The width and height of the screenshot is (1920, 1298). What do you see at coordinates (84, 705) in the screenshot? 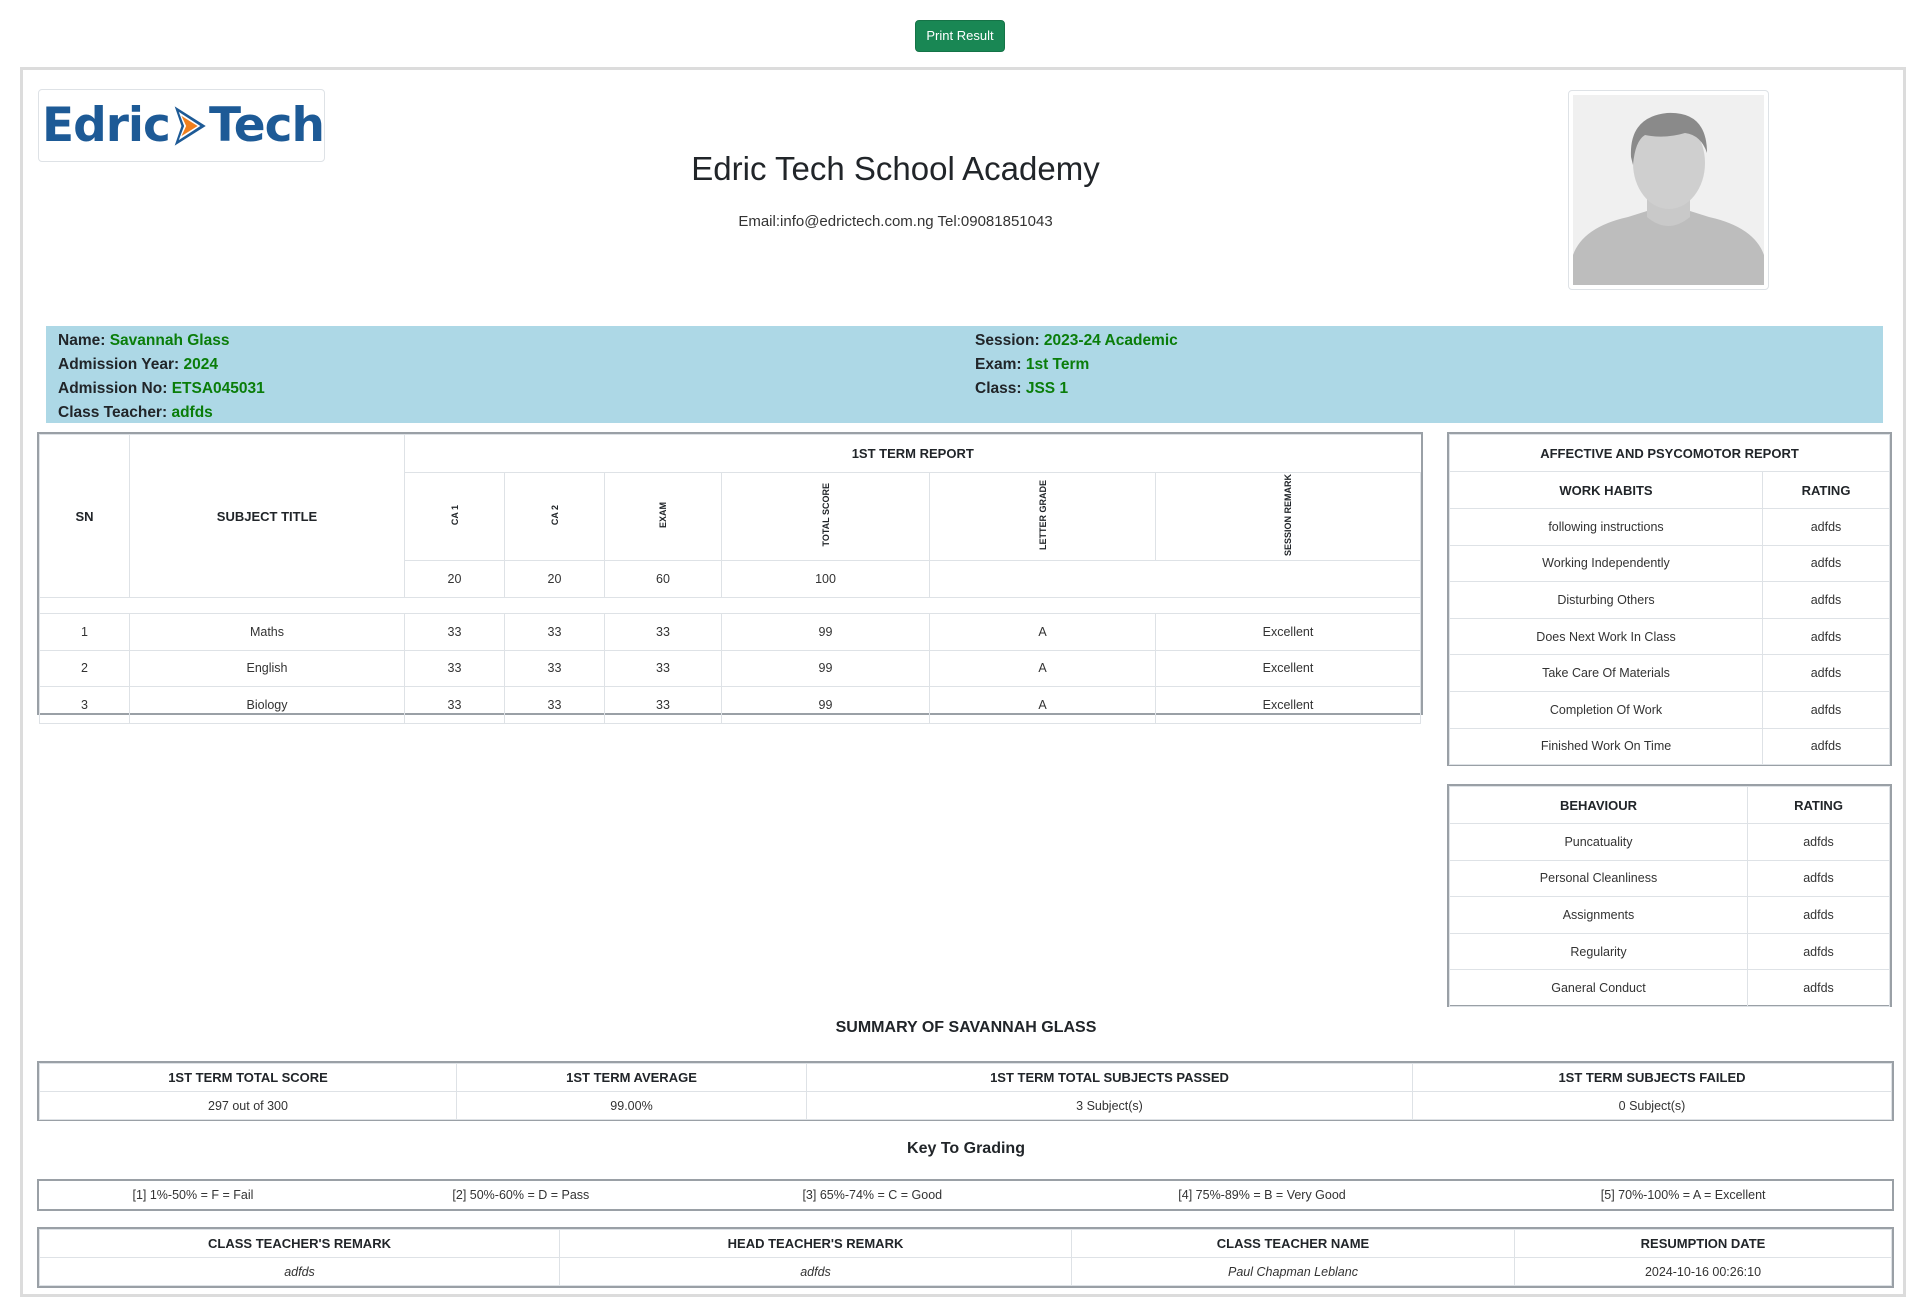
I see `row-sn: 3` at bounding box center [84, 705].